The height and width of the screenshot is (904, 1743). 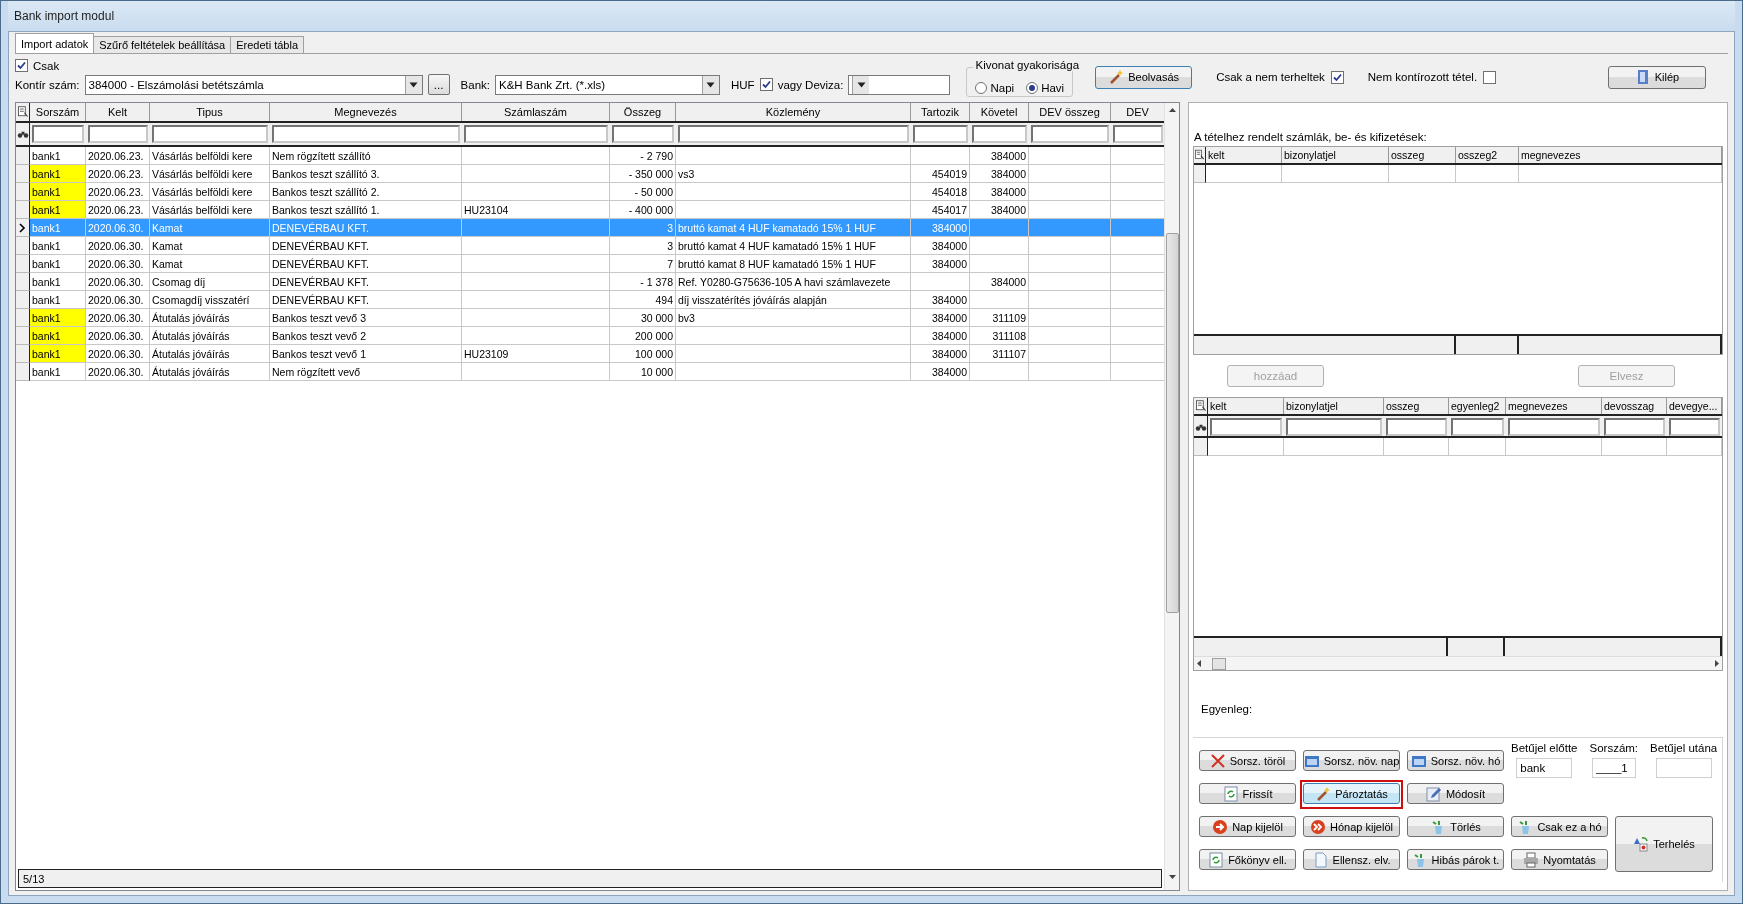 I want to click on column-header: Sorszám, so click(x=58, y=112).